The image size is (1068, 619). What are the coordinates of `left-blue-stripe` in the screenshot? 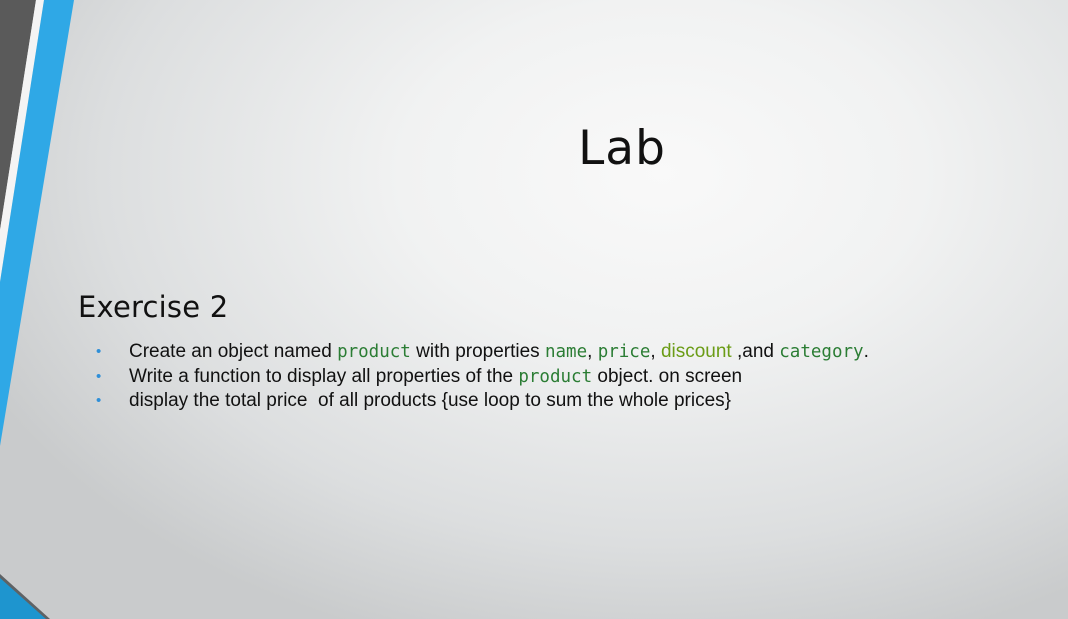 It's located at (37, 223).